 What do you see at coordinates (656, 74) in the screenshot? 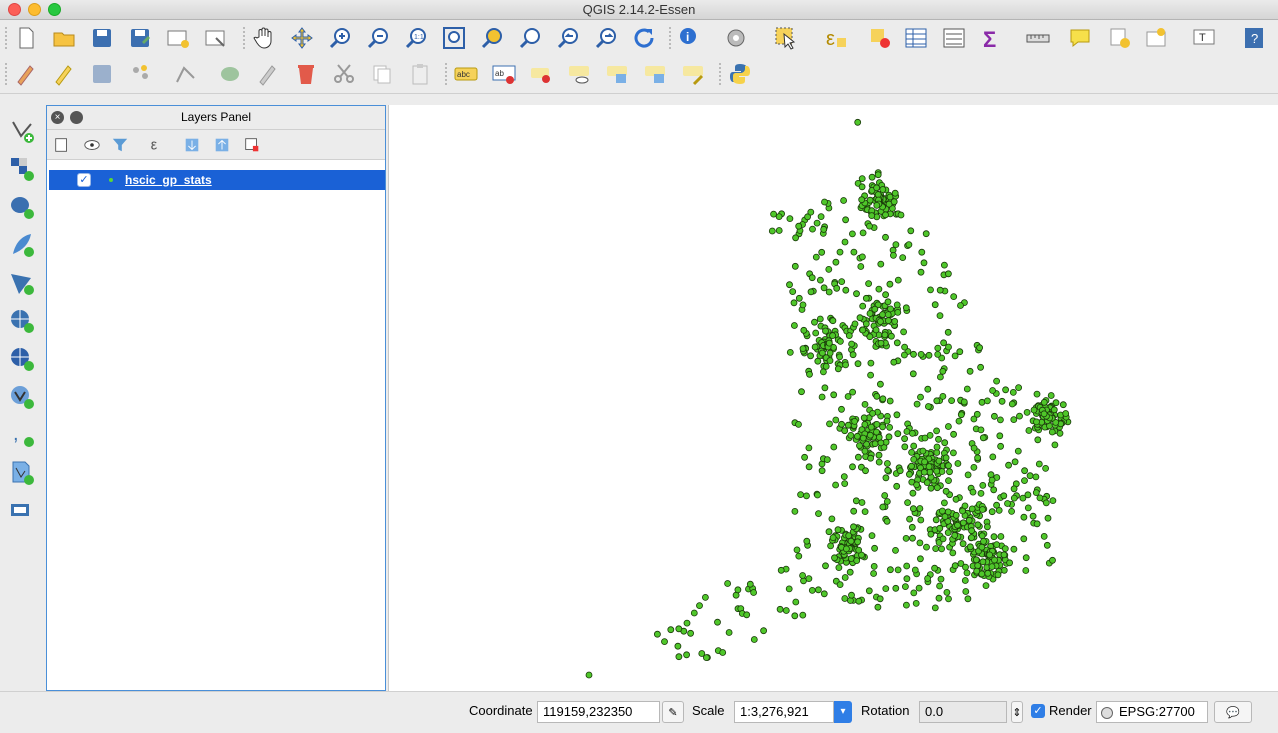
I see `rotate-label-icon` at bounding box center [656, 74].